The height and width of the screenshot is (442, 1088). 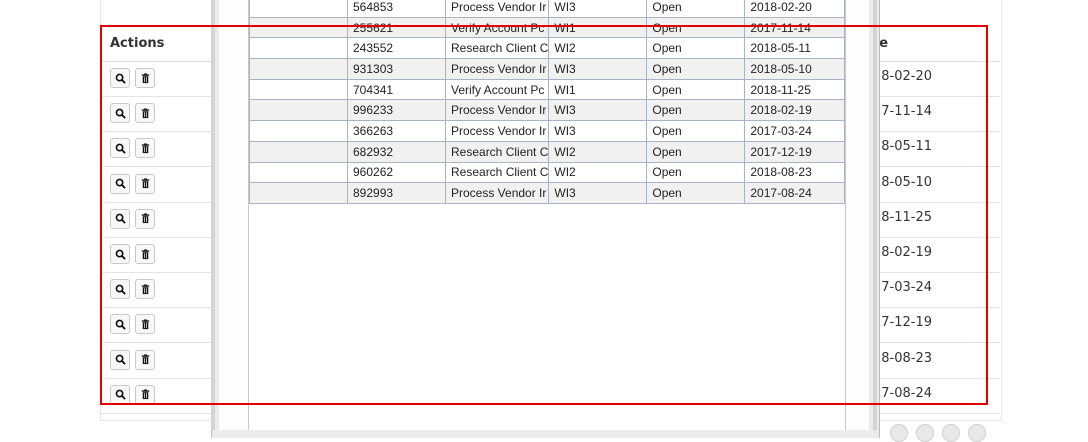 I want to click on grid-row: 682932 Research Client C WI2 Open 2017-12-19, so click(x=547, y=151).